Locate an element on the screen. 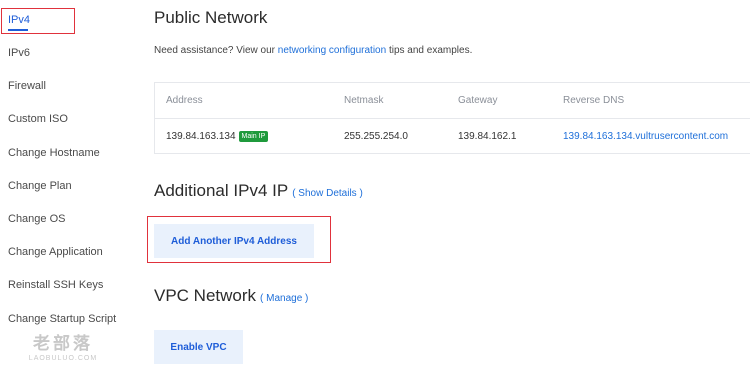 This screenshot has width=750, height=382. sidebar-item-change-application: Change Application is located at coordinates (55, 252).